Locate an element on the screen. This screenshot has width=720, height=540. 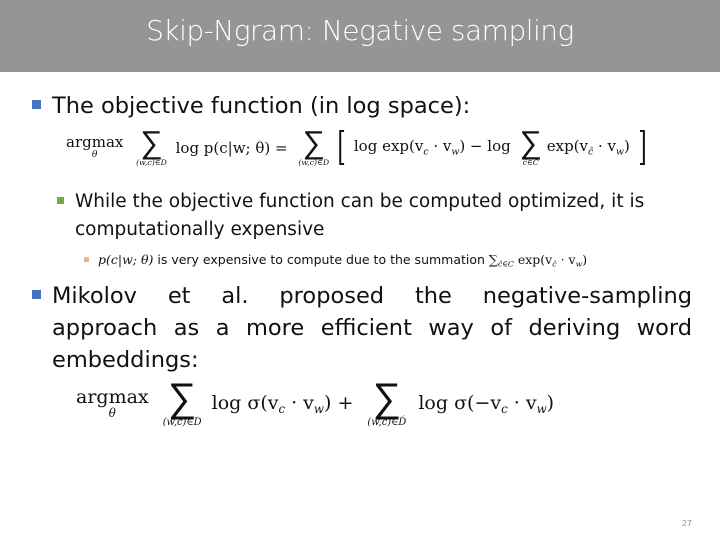
bullet-marker-level3 is located at coordinates (86, 259).